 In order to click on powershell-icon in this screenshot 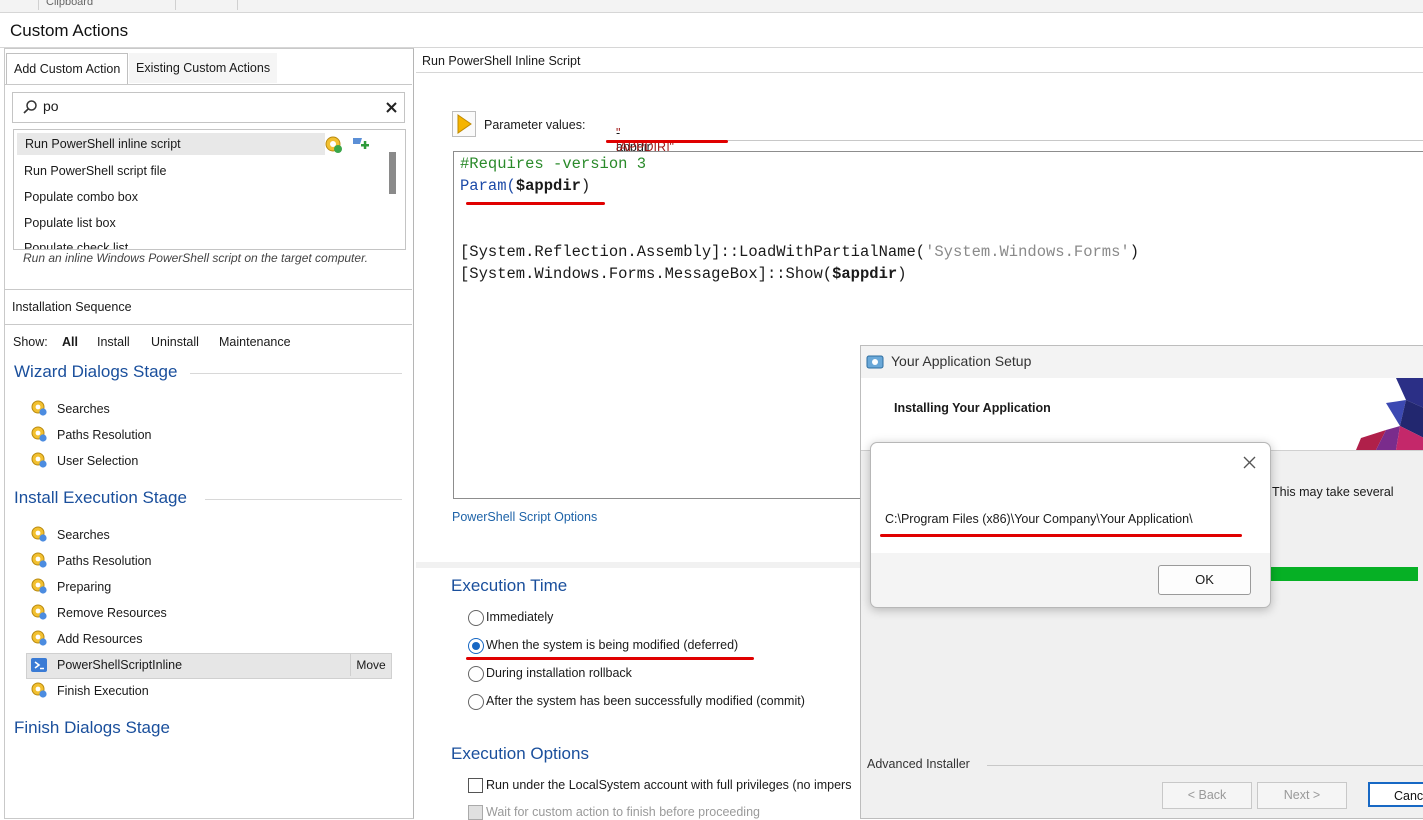, I will do `click(39, 665)`.